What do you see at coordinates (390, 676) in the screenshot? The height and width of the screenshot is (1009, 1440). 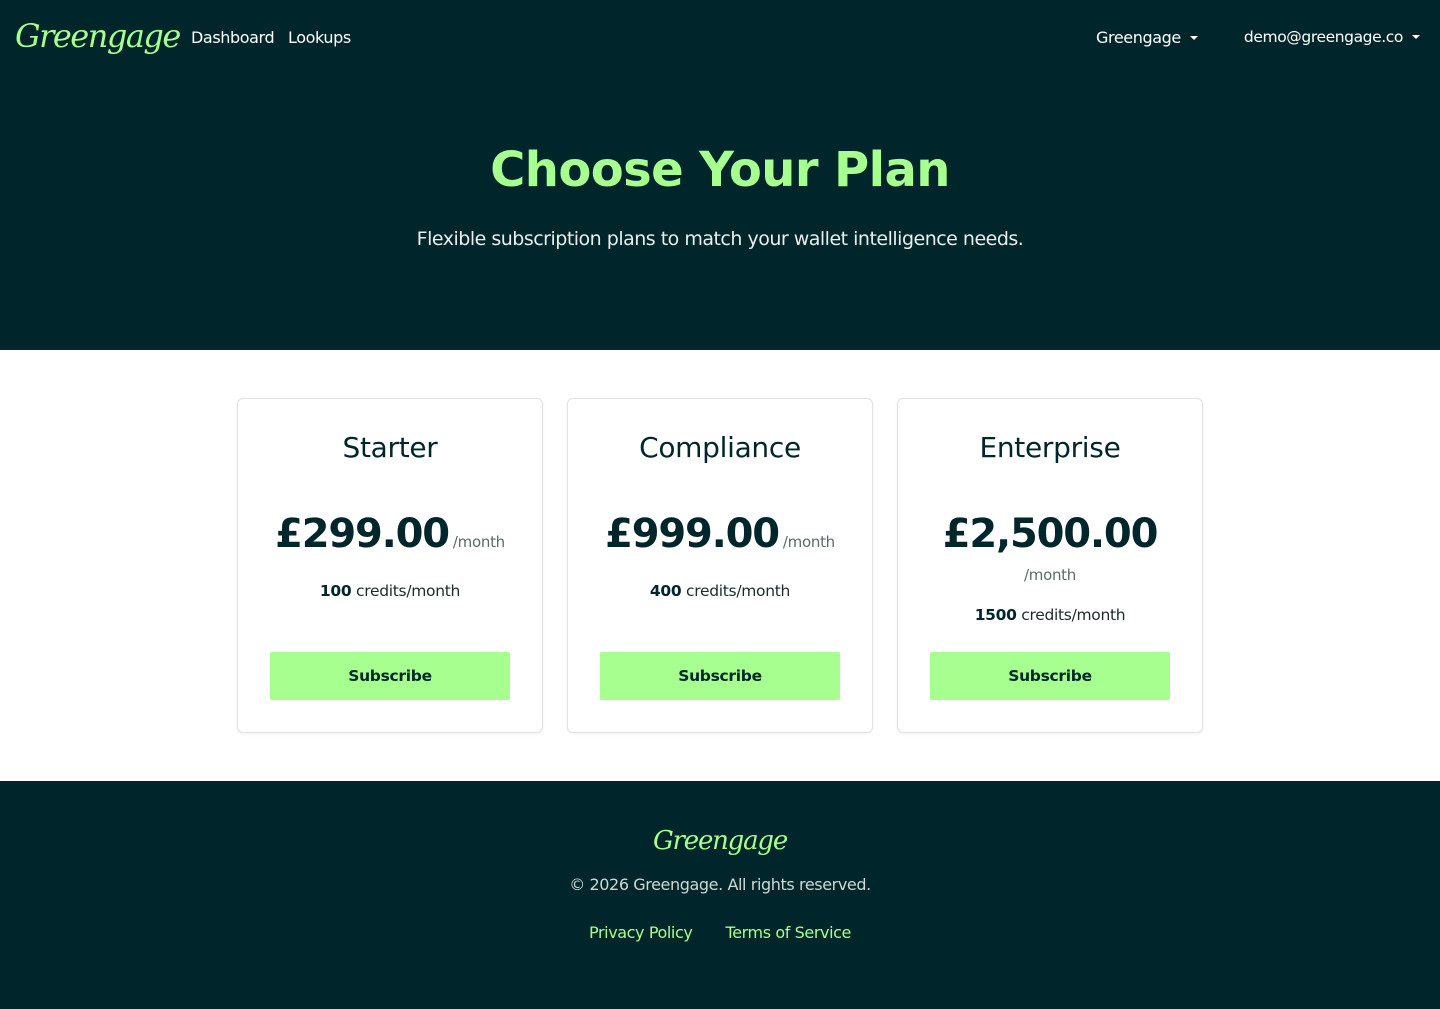 I see `subscribe-button-starter: Subscribe` at bounding box center [390, 676].